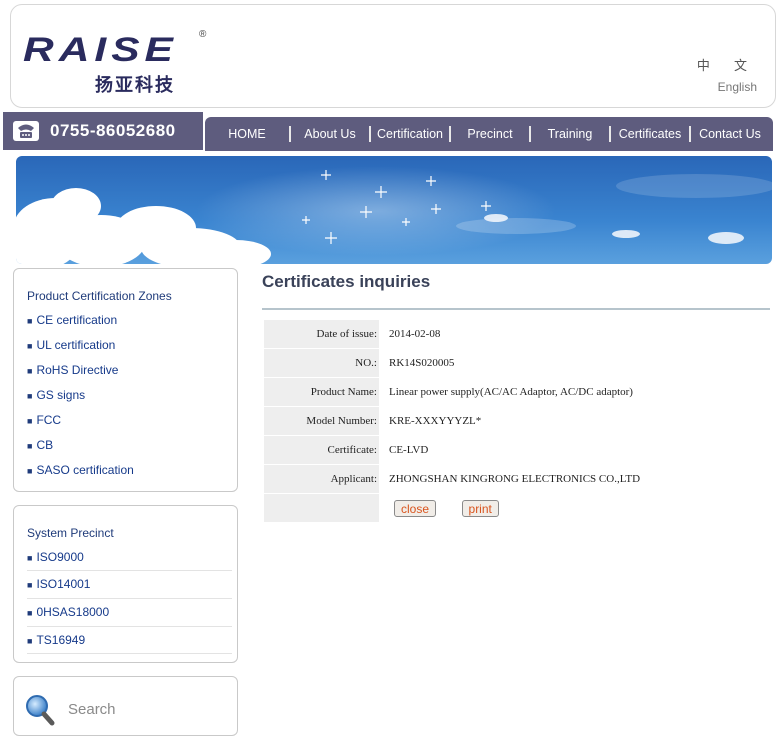 This screenshot has width=783, height=736. What do you see at coordinates (321, 334) in the screenshot?
I see `field-label-date: Date of issue:` at bounding box center [321, 334].